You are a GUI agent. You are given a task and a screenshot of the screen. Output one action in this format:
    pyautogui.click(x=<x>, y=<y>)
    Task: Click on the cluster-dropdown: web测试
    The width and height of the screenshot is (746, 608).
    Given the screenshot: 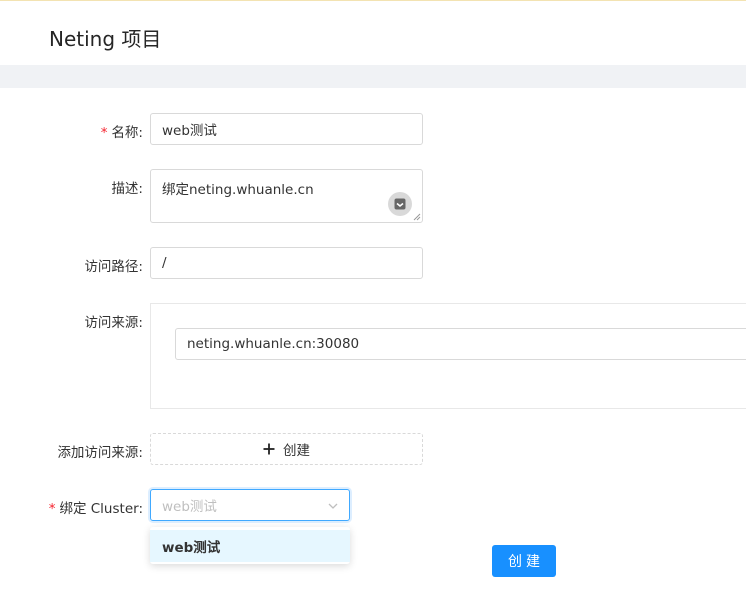 What is the action you would take?
    pyautogui.click(x=250, y=545)
    